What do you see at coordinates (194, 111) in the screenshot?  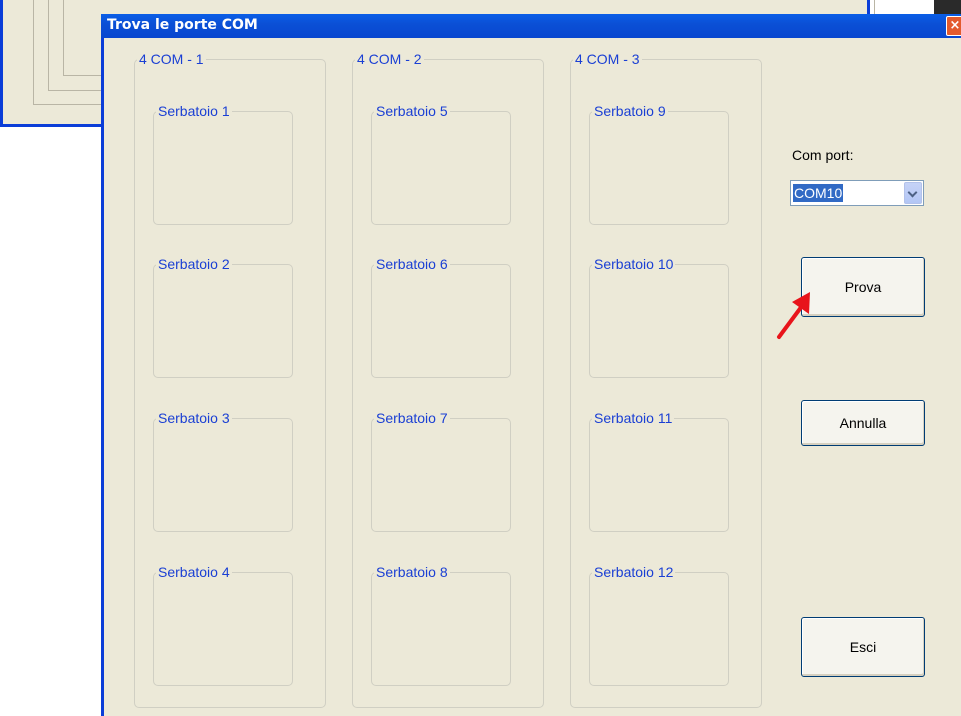 I see `tank-label: Serbatoio 1` at bounding box center [194, 111].